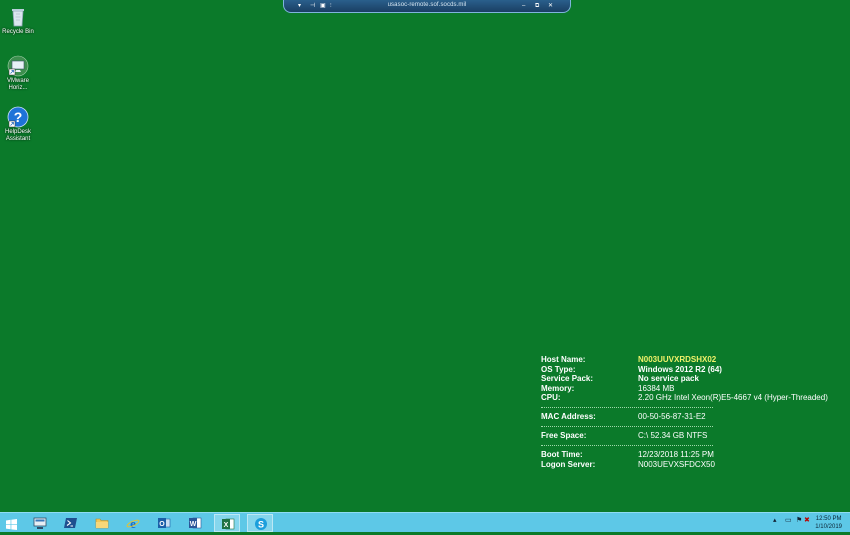 The height and width of the screenshot is (535, 850). What do you see at coordinates (18, 66) in the screenshot?
I see `vmware-horizon-icon` at bounding box center [18, 66].